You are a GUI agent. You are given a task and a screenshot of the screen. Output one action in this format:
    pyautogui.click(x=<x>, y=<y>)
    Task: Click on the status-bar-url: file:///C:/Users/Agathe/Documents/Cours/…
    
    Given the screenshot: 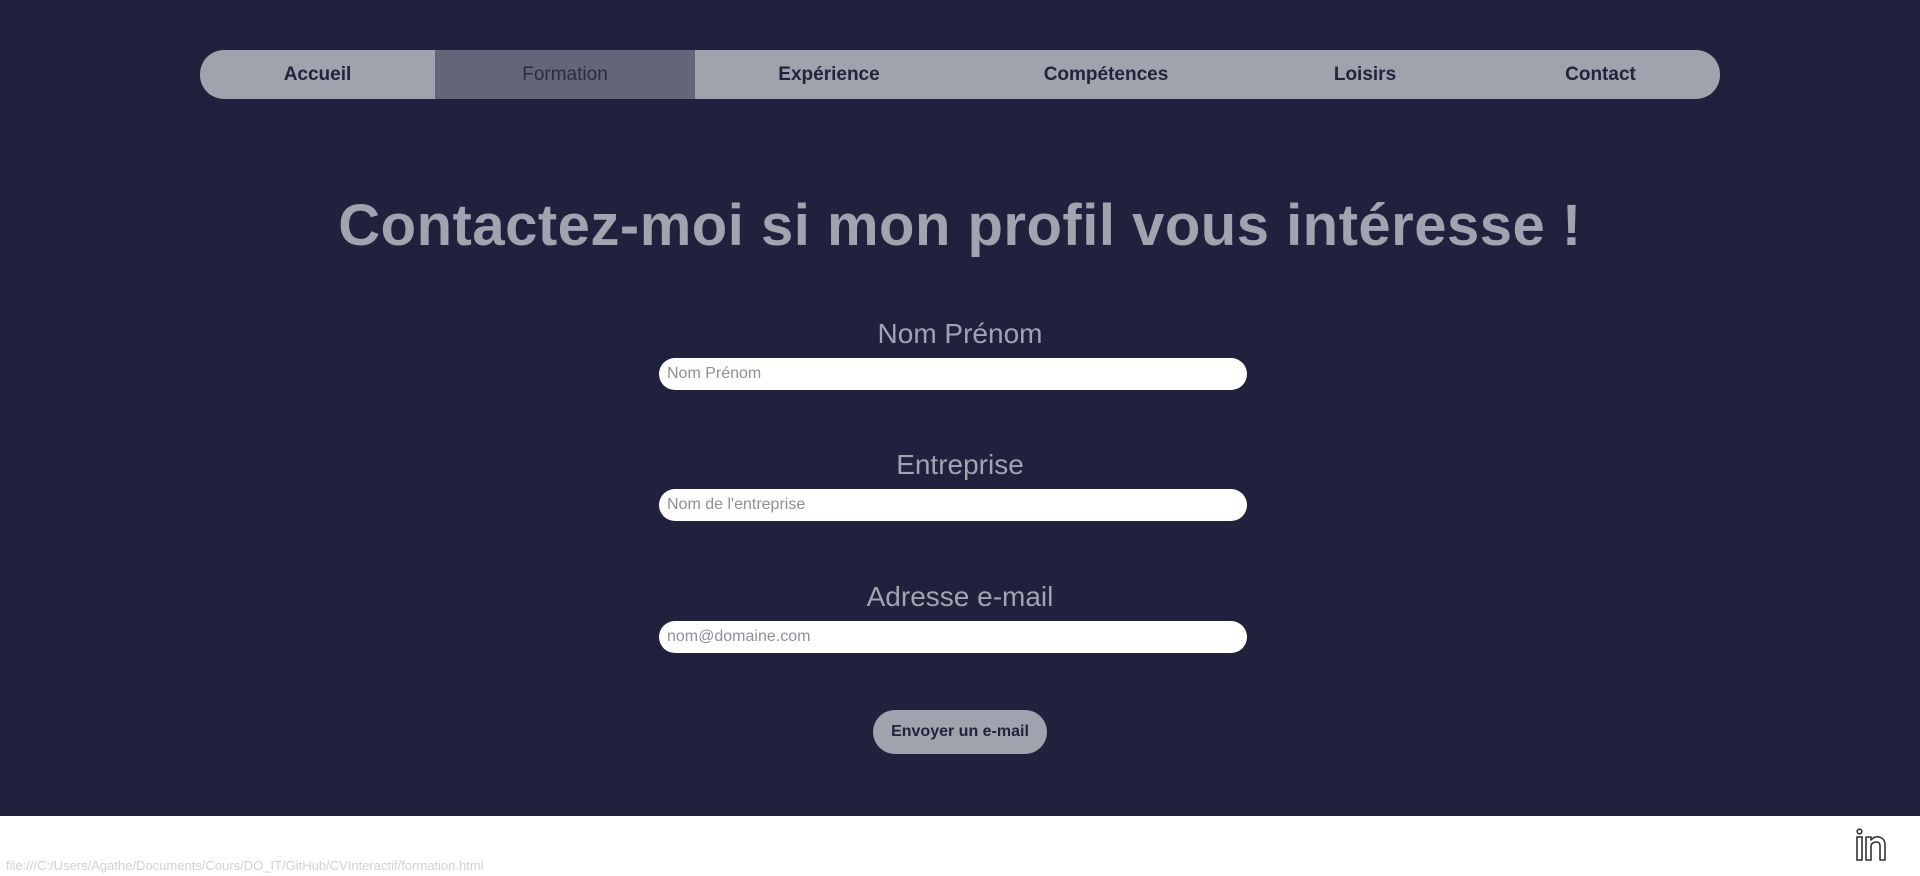 What is the action you would take?
    pyautogui.click(x=245, y=865)
    